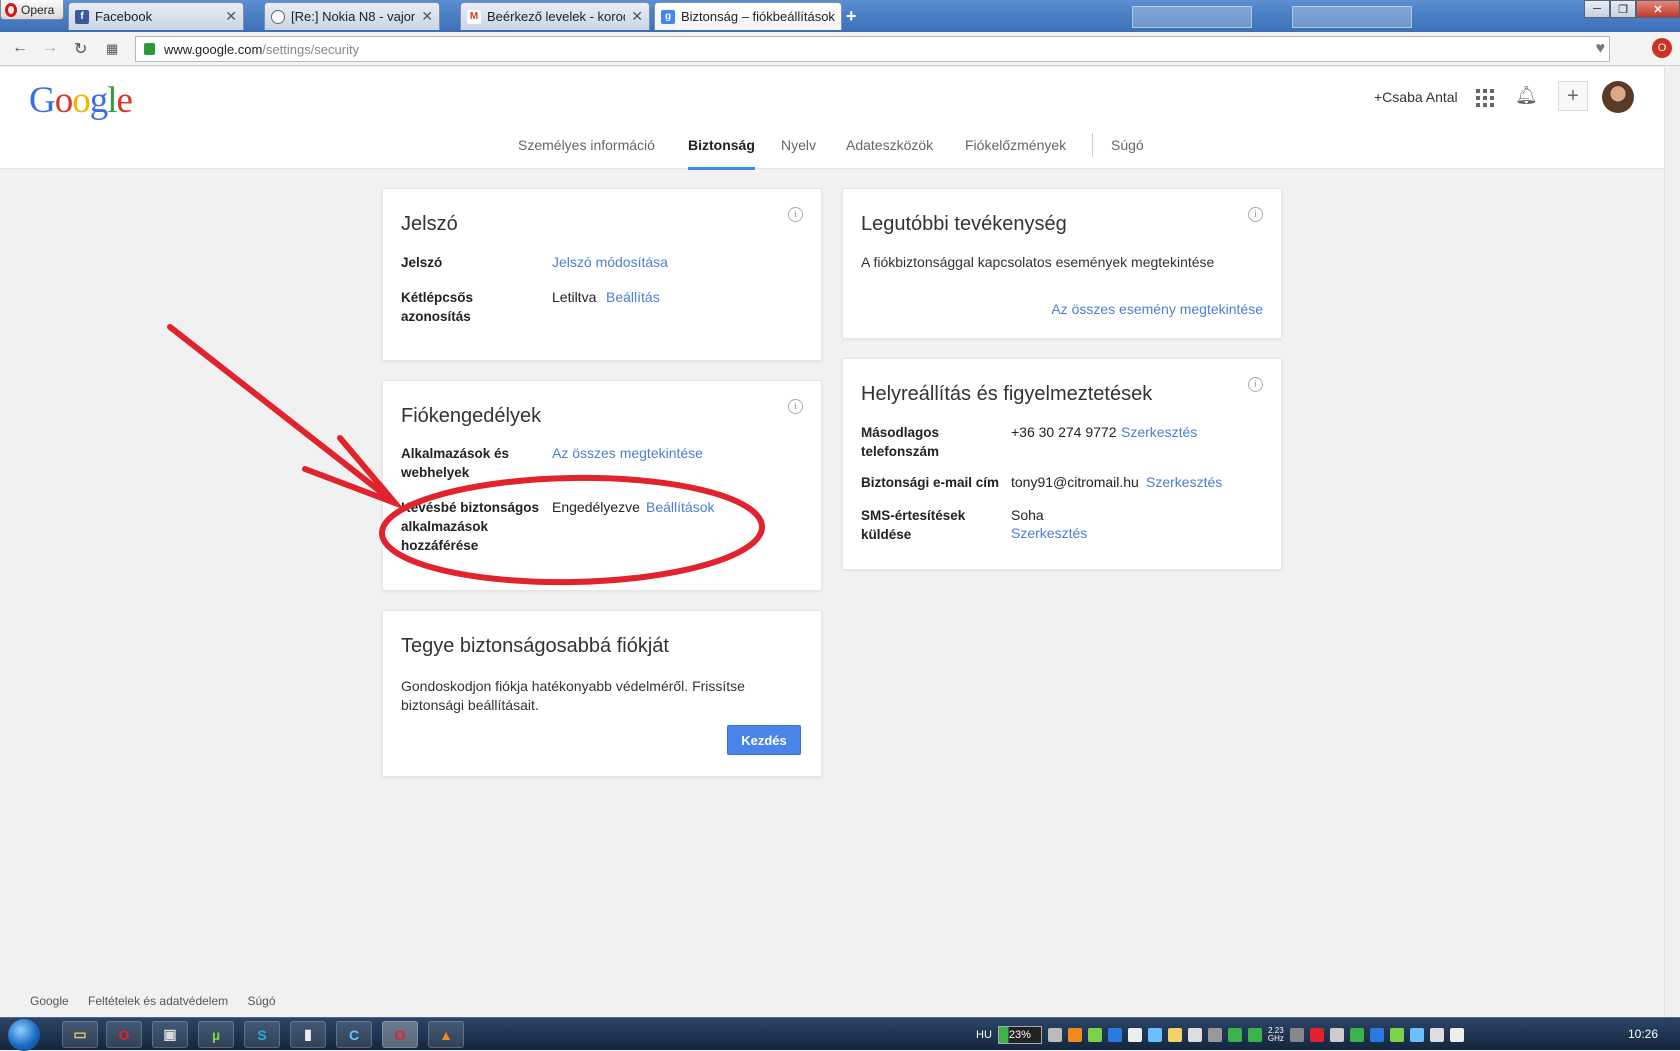 The image size is (1680, 1051). What do you see at coordinates (840, 1034) in the screenshot?
I see `windows-taskbar: ▭ O ▣ µ S ▮ C O ▲ HU 23% 2.23 GHz 10:26` at bounding box center [840, 1034].